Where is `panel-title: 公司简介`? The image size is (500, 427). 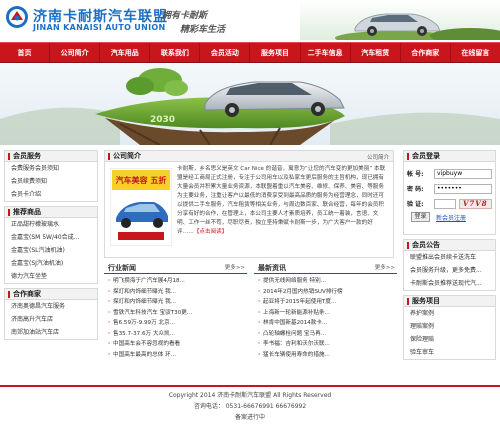 panel-title: 公司简介 is located at coordinates (249, 156).